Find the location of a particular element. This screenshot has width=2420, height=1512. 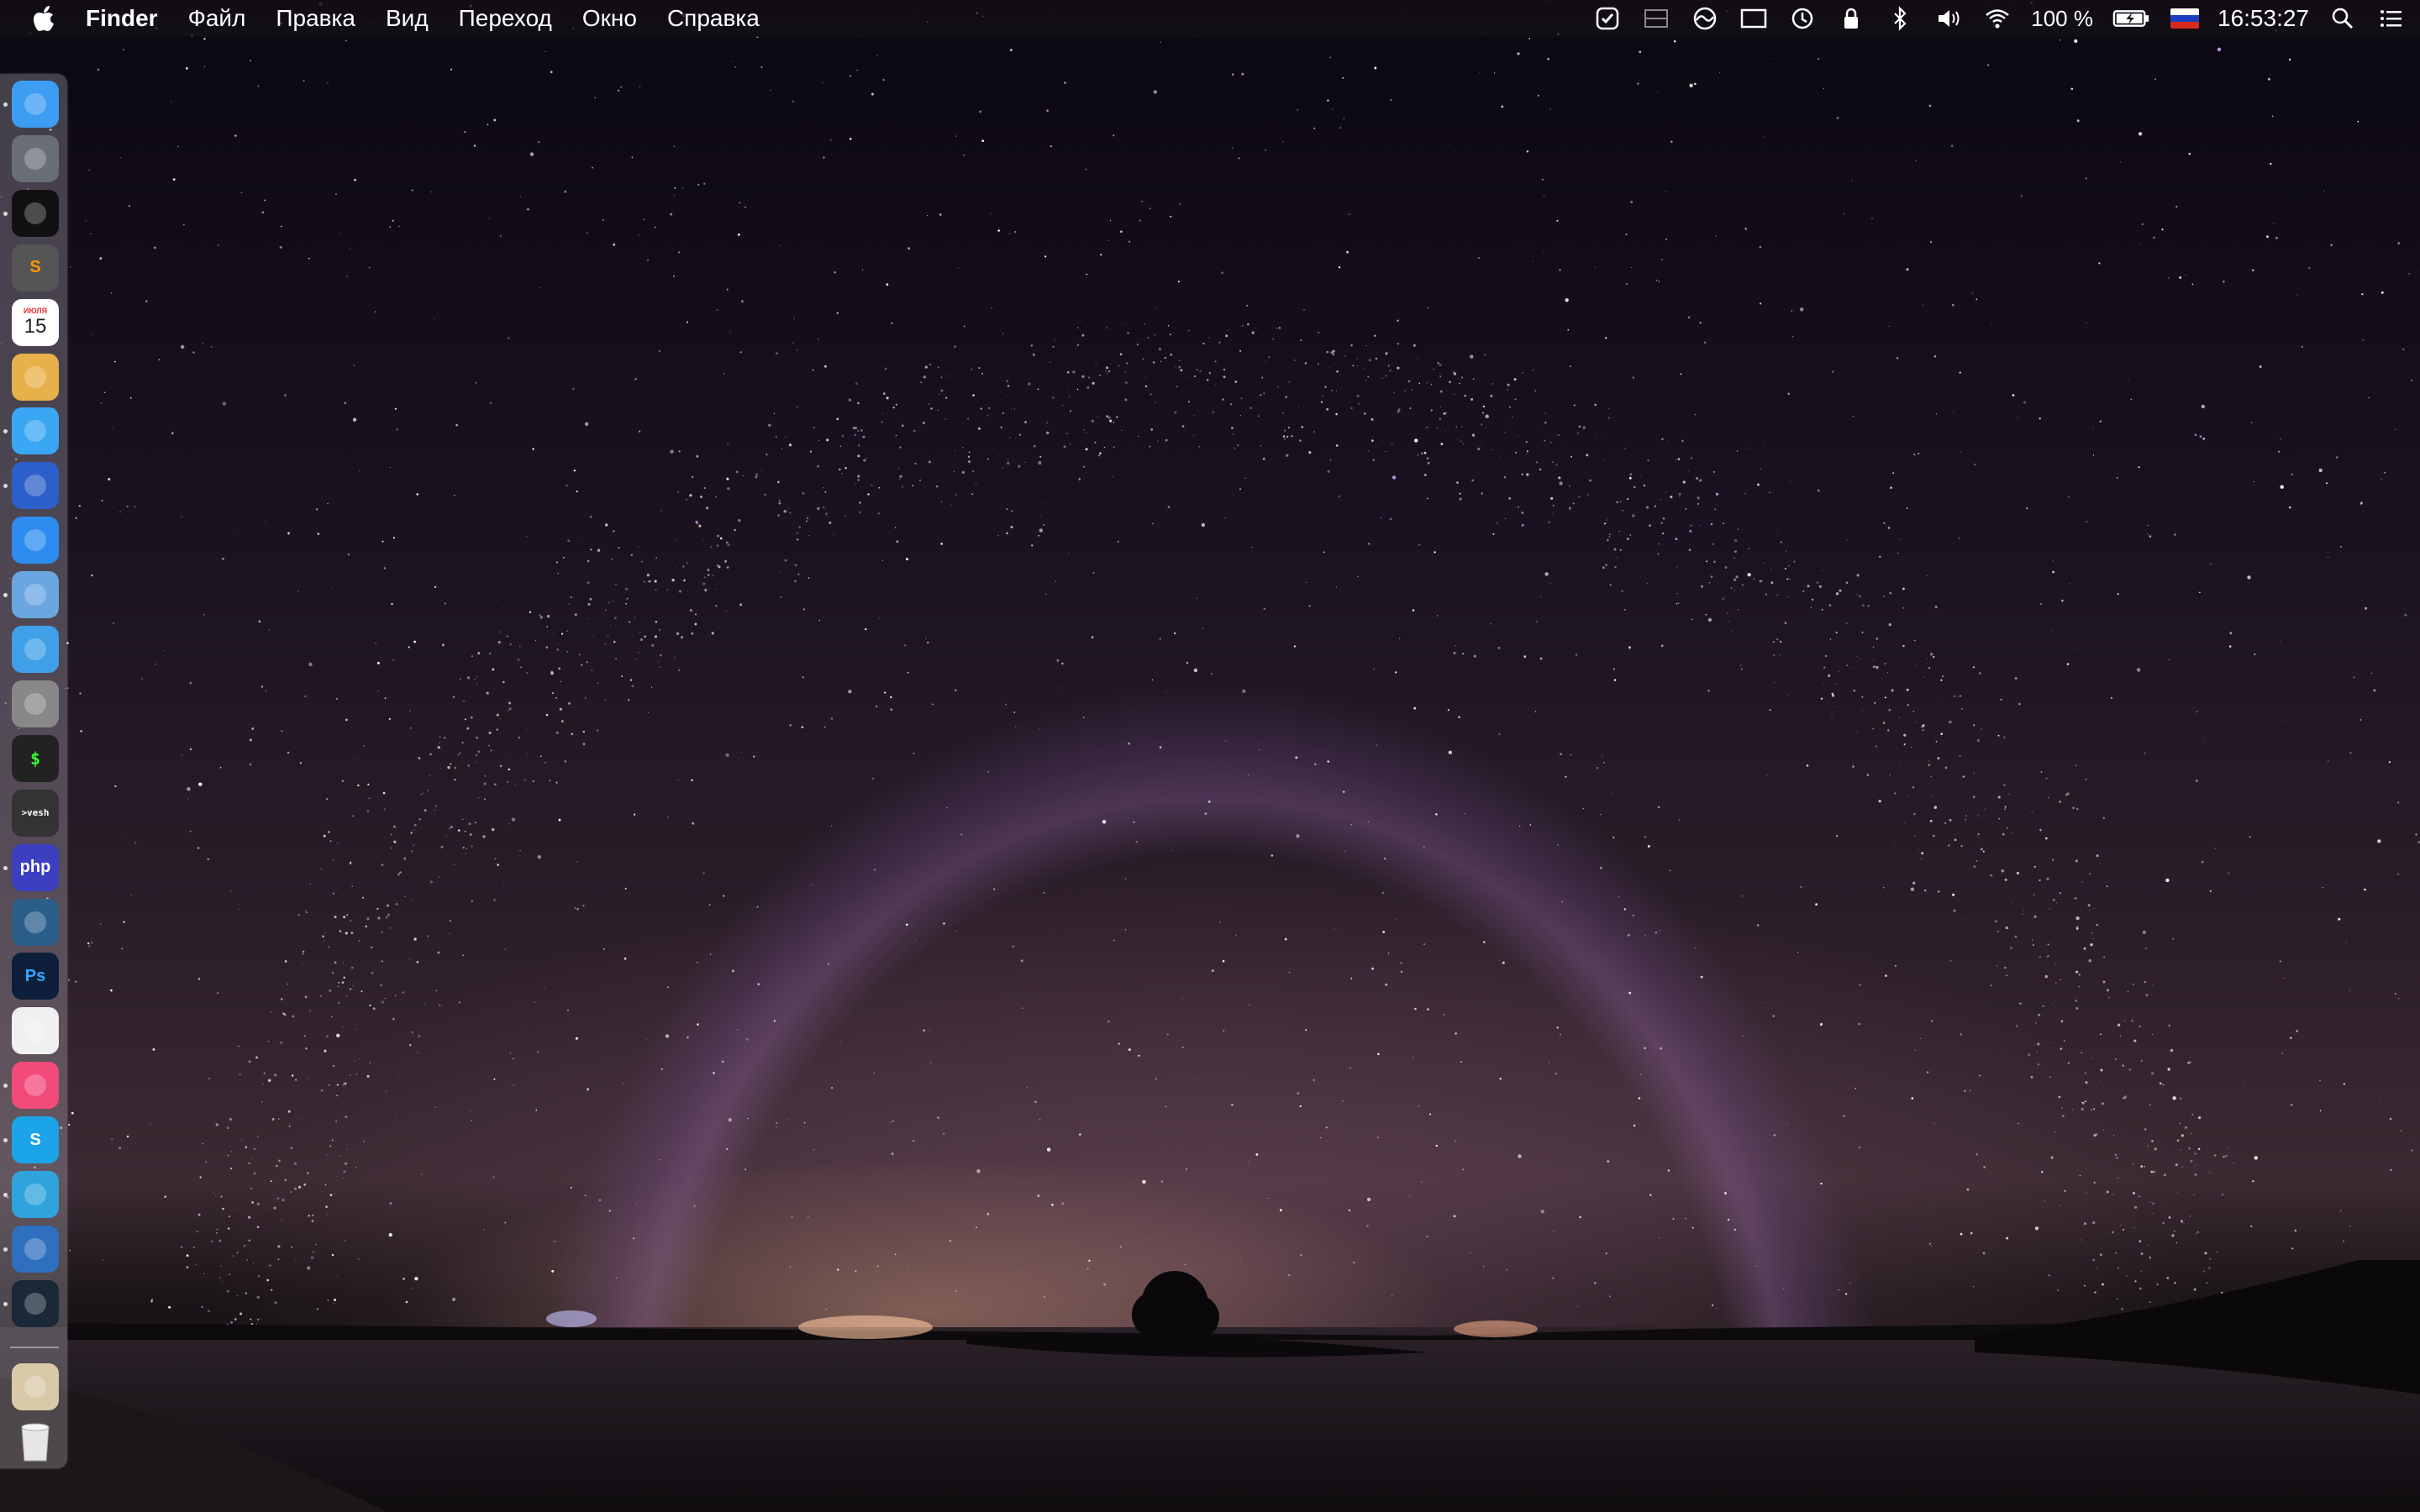

time-machine-icon is located at coordinates (1802, 18).